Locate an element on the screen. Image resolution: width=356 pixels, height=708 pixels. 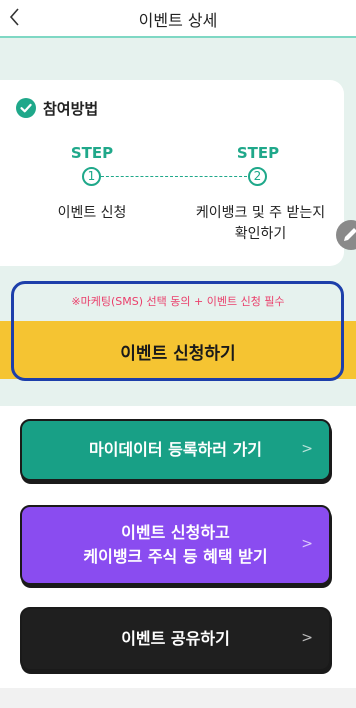
step-2-description: 케이뱅크 및 주 받는지 확인하기 is located at coordinates (260, 223).